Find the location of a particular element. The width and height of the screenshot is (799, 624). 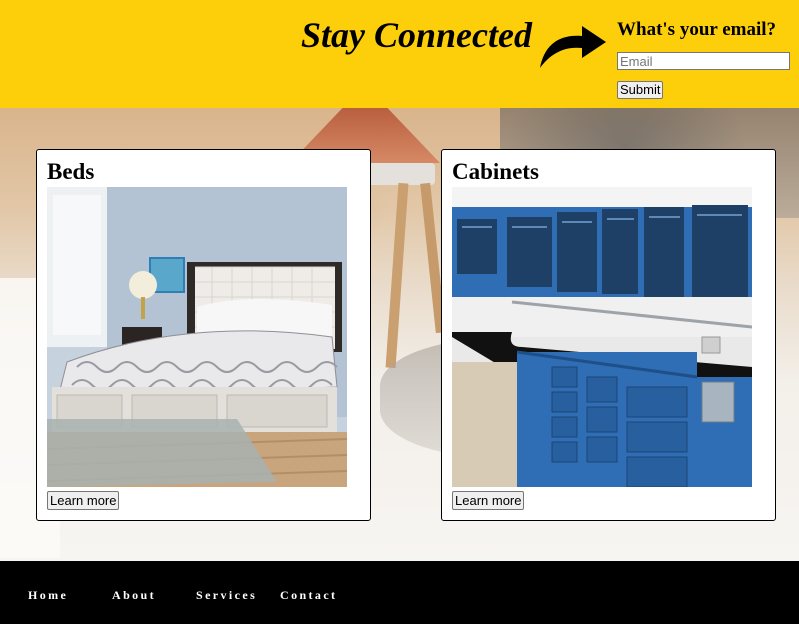

card-title: Beds is located at coordinates (71, 171).